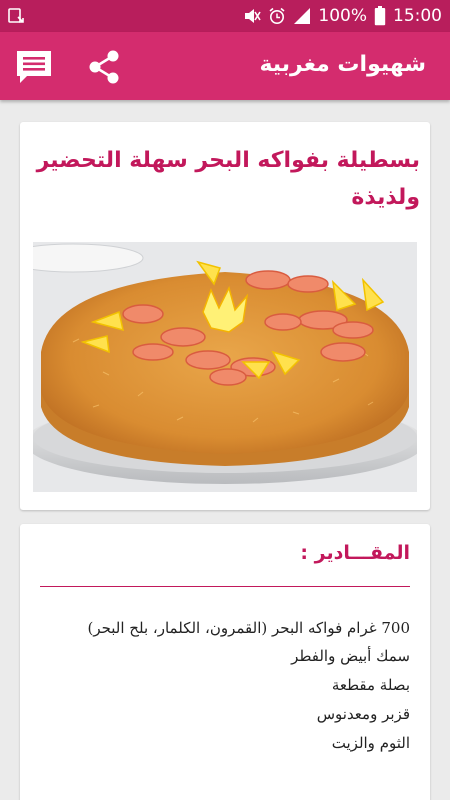 The width and height of the screenshot is (450, 800). What do you see at coordinates (225, 586) in the screenshot?
I see `heading-divider` at bounding box center [225, 586].